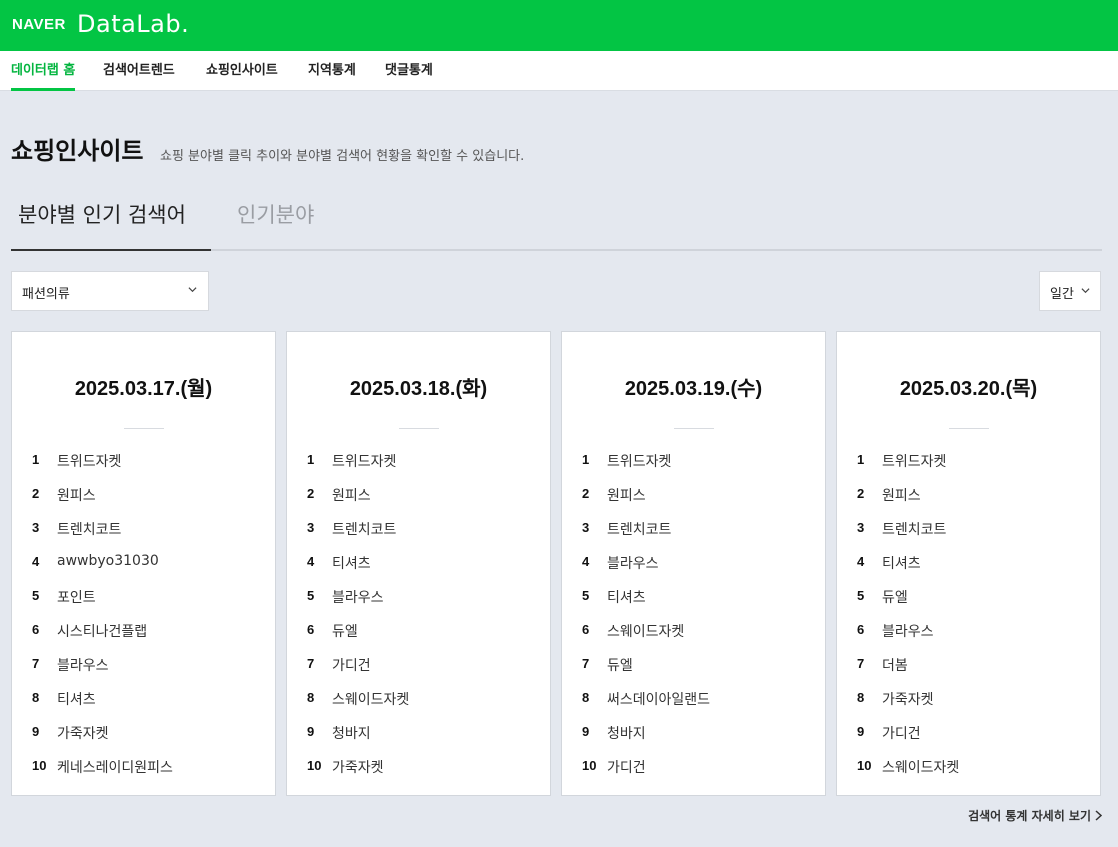 The width and height of the screenshot is (1118, 847). I want to click on list-item: 9 가죽자켓, so click(152, 733).